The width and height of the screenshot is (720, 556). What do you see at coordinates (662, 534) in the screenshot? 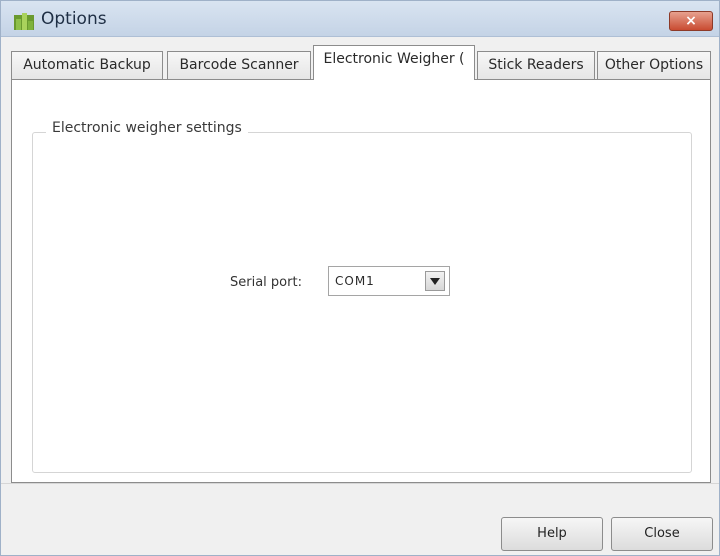
I see `close-button: Close` at bounding box center [662, 534].